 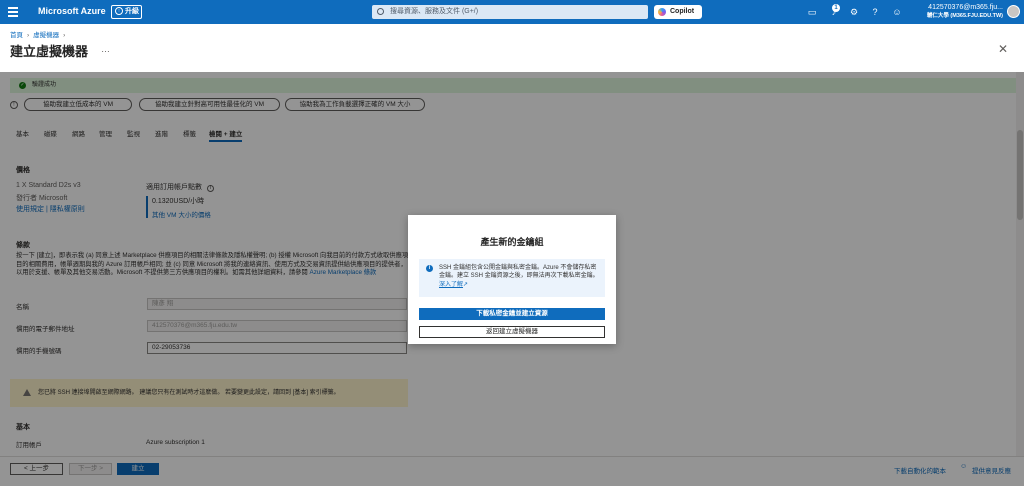 What do you see at coordinates (964, 16) in the screenshot?
I see `account-org: 輔仁大學 (M365.FJU.EDU.TW)` at bounding box center [964, 16].